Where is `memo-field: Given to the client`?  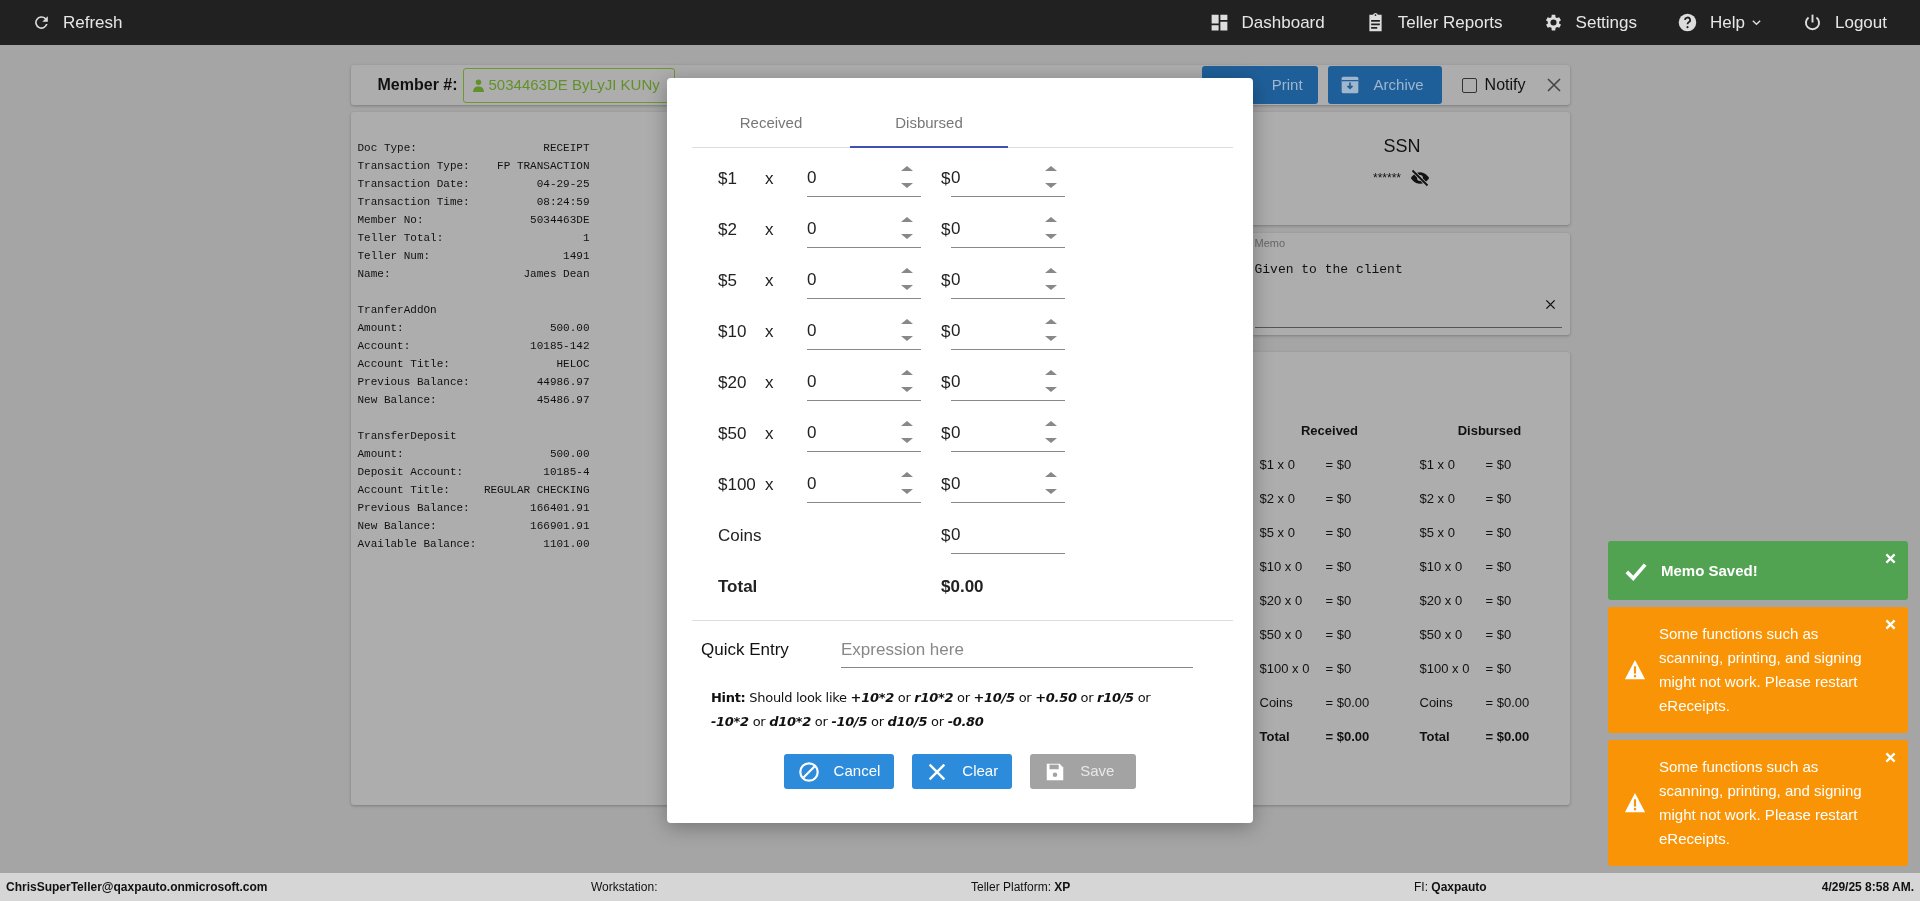
memo-field: Given to the client is located at coordinates (1408, 289).